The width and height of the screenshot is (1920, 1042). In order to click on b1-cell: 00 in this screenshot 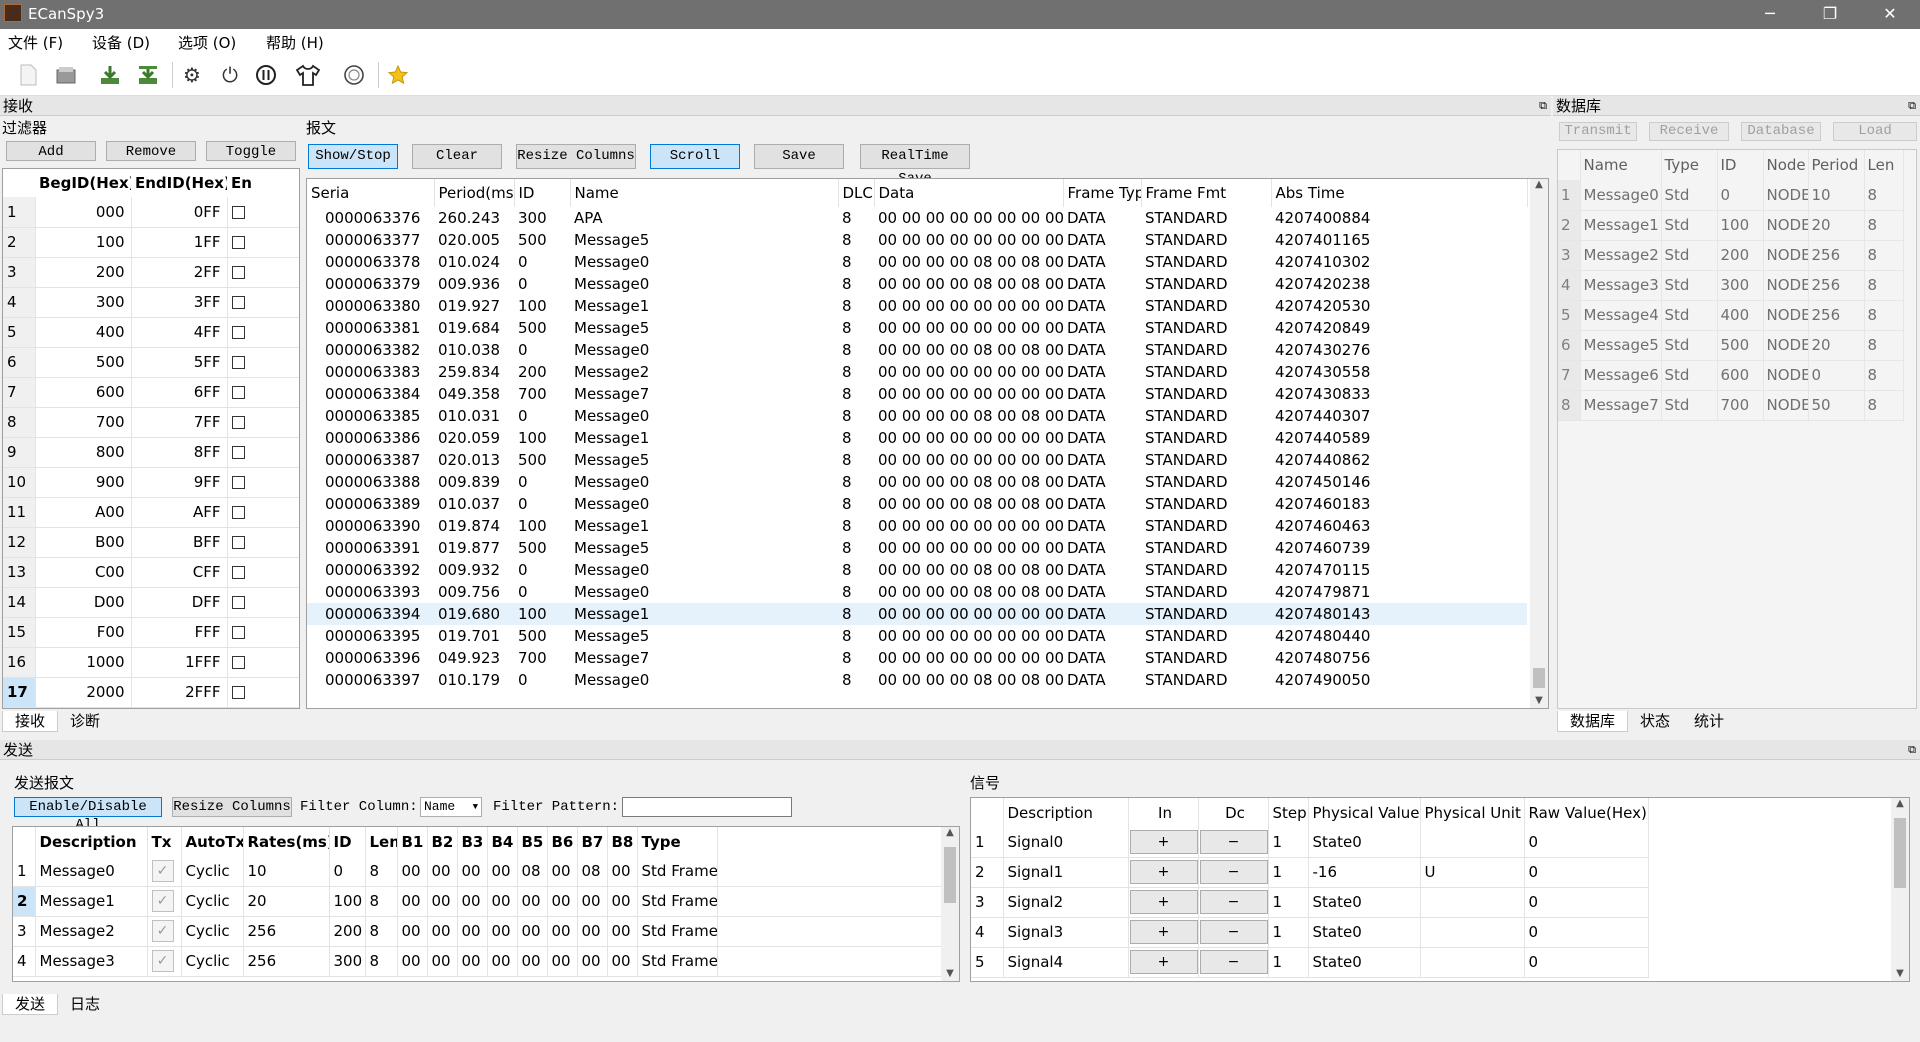, I will do `click(412, 931)`.